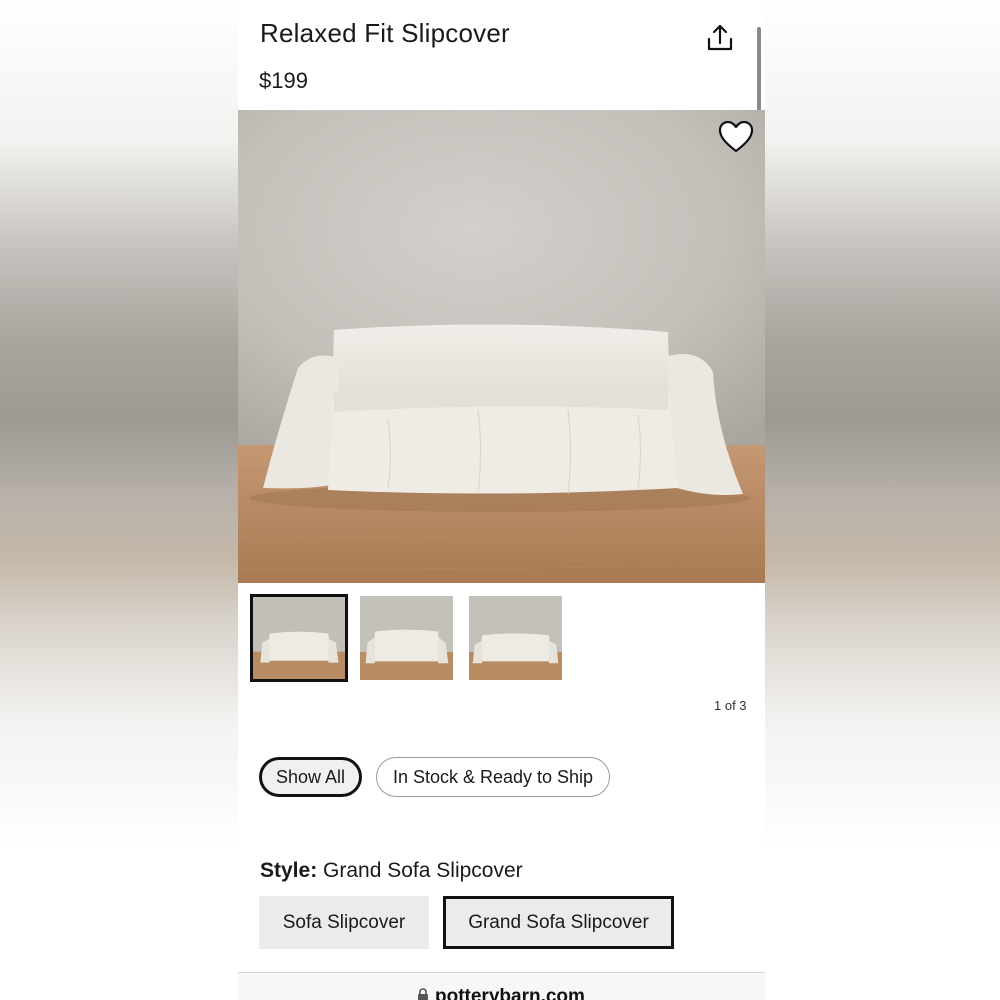 This screenshot has height=1000, width=1000. What do you see at coordinates (423, 994) in the screenshot?
I see `lock-icon` at bounding box center [423, 994].